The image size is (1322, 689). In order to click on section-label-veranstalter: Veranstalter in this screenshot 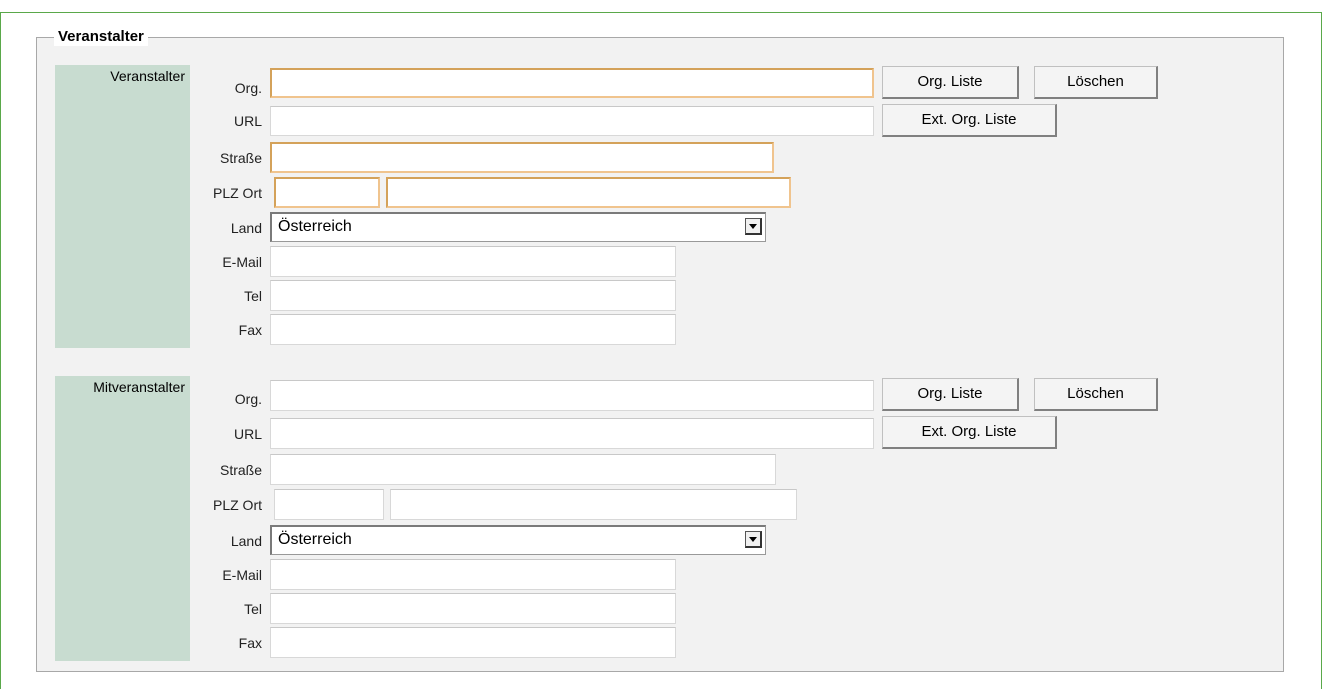, I will do `click(122, 206)`.